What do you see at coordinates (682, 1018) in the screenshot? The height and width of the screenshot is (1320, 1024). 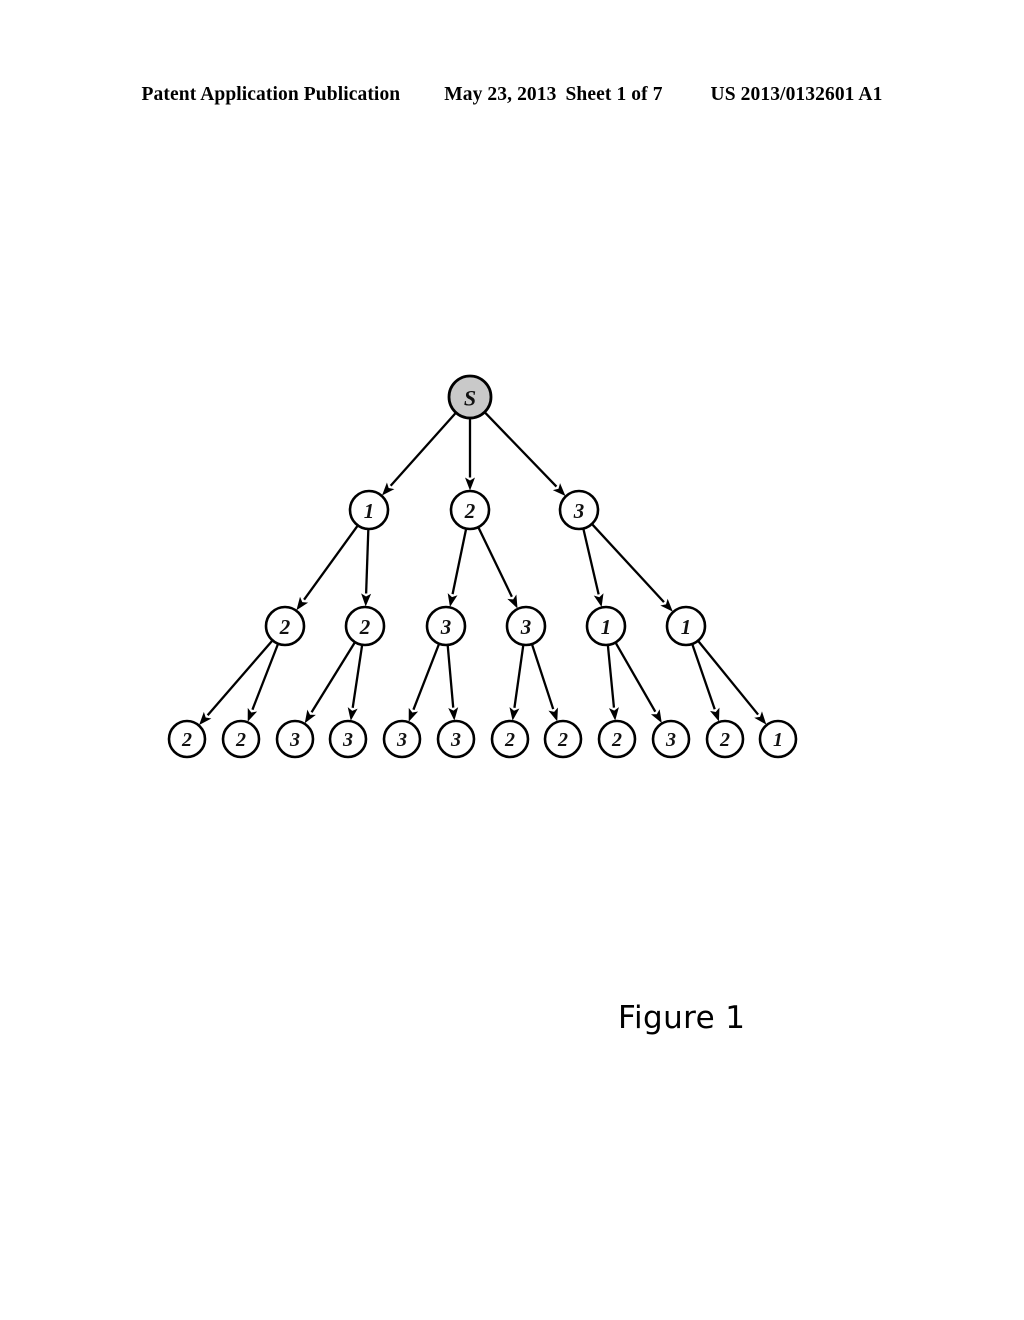 I see `figure-caption: Figure 1` at bounding box center [682, 1018].